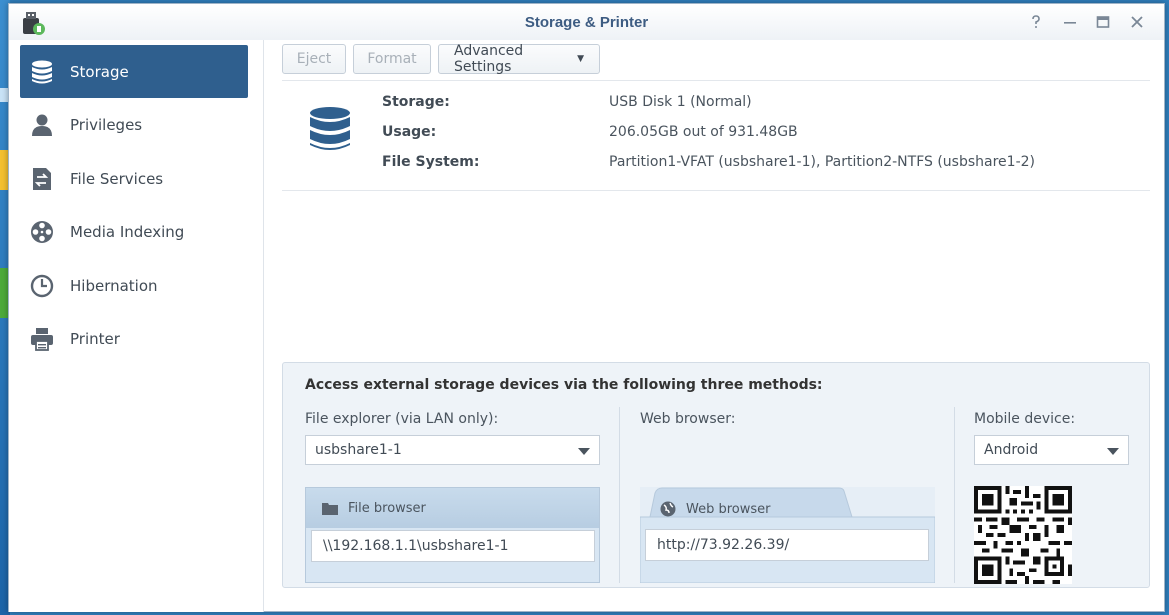  I want to click on sidebar-item-label: Printer, so click(95, 338).